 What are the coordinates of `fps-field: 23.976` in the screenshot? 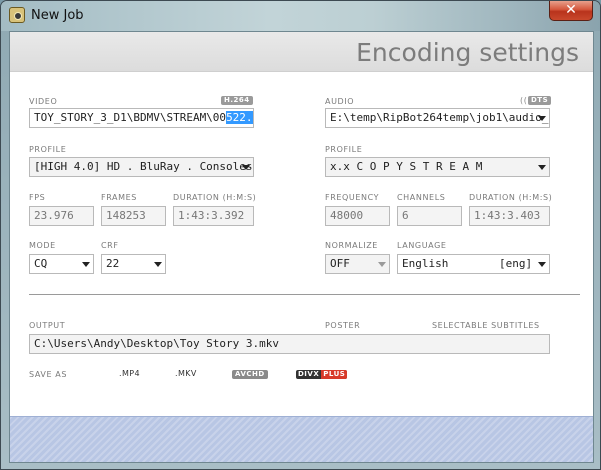 It's located at (61, 216).